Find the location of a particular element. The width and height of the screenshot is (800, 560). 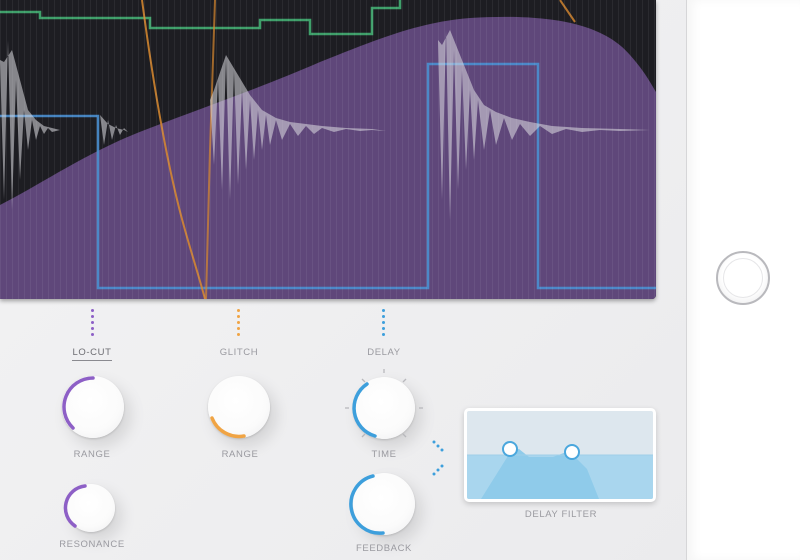

lo-cut-indicator is located at coordinates (93, 324).